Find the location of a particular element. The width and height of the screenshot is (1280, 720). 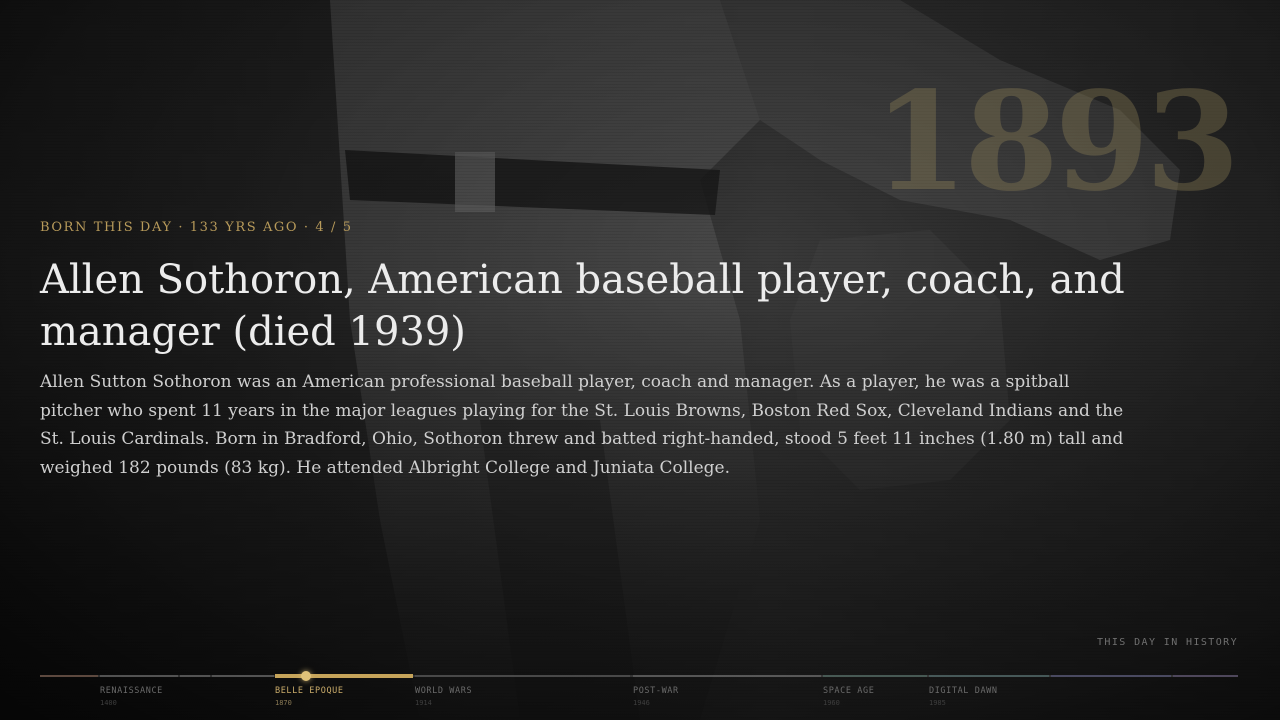

era-digital-dawn: DIGITAL DAWN 1985 is located at coordinates (963, 696).